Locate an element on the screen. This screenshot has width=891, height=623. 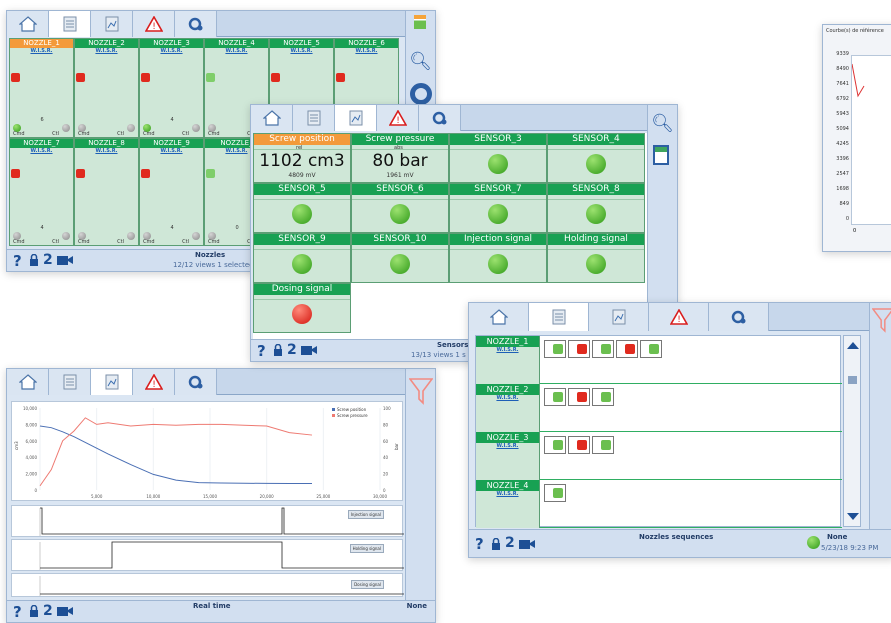
sensor-cell: SENSOR_3 is located at coordinates (498, 158).